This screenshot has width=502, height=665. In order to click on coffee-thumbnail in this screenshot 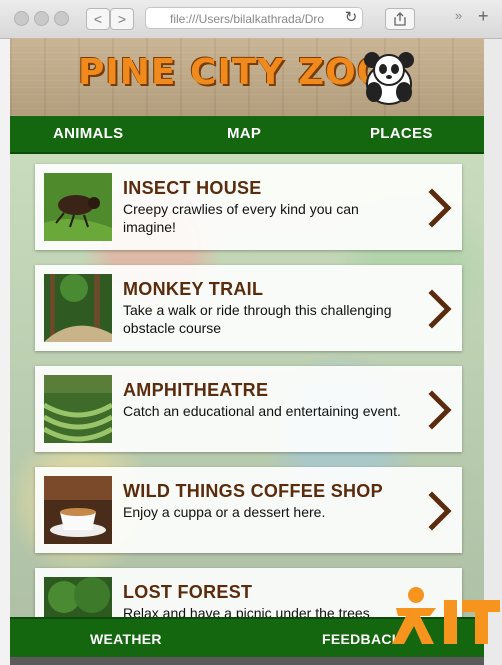, I will do `click(78, 510)`.